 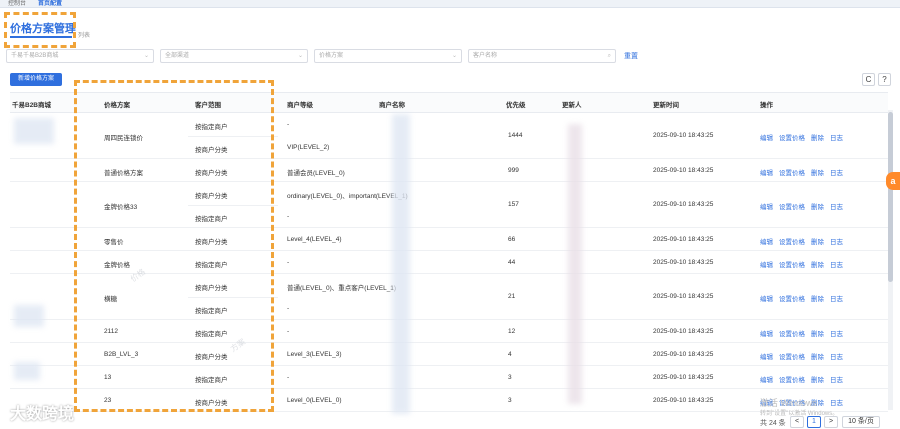 I want to click on blurred-updater-column, so click(x=575, y=264).